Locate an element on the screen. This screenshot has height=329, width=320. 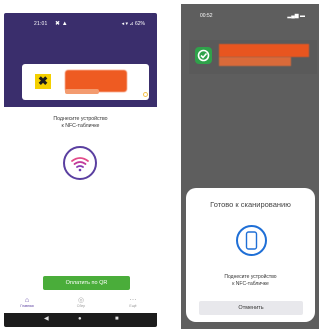
sheet-title: Готово к сканированию is located at coordinates (250, 204).